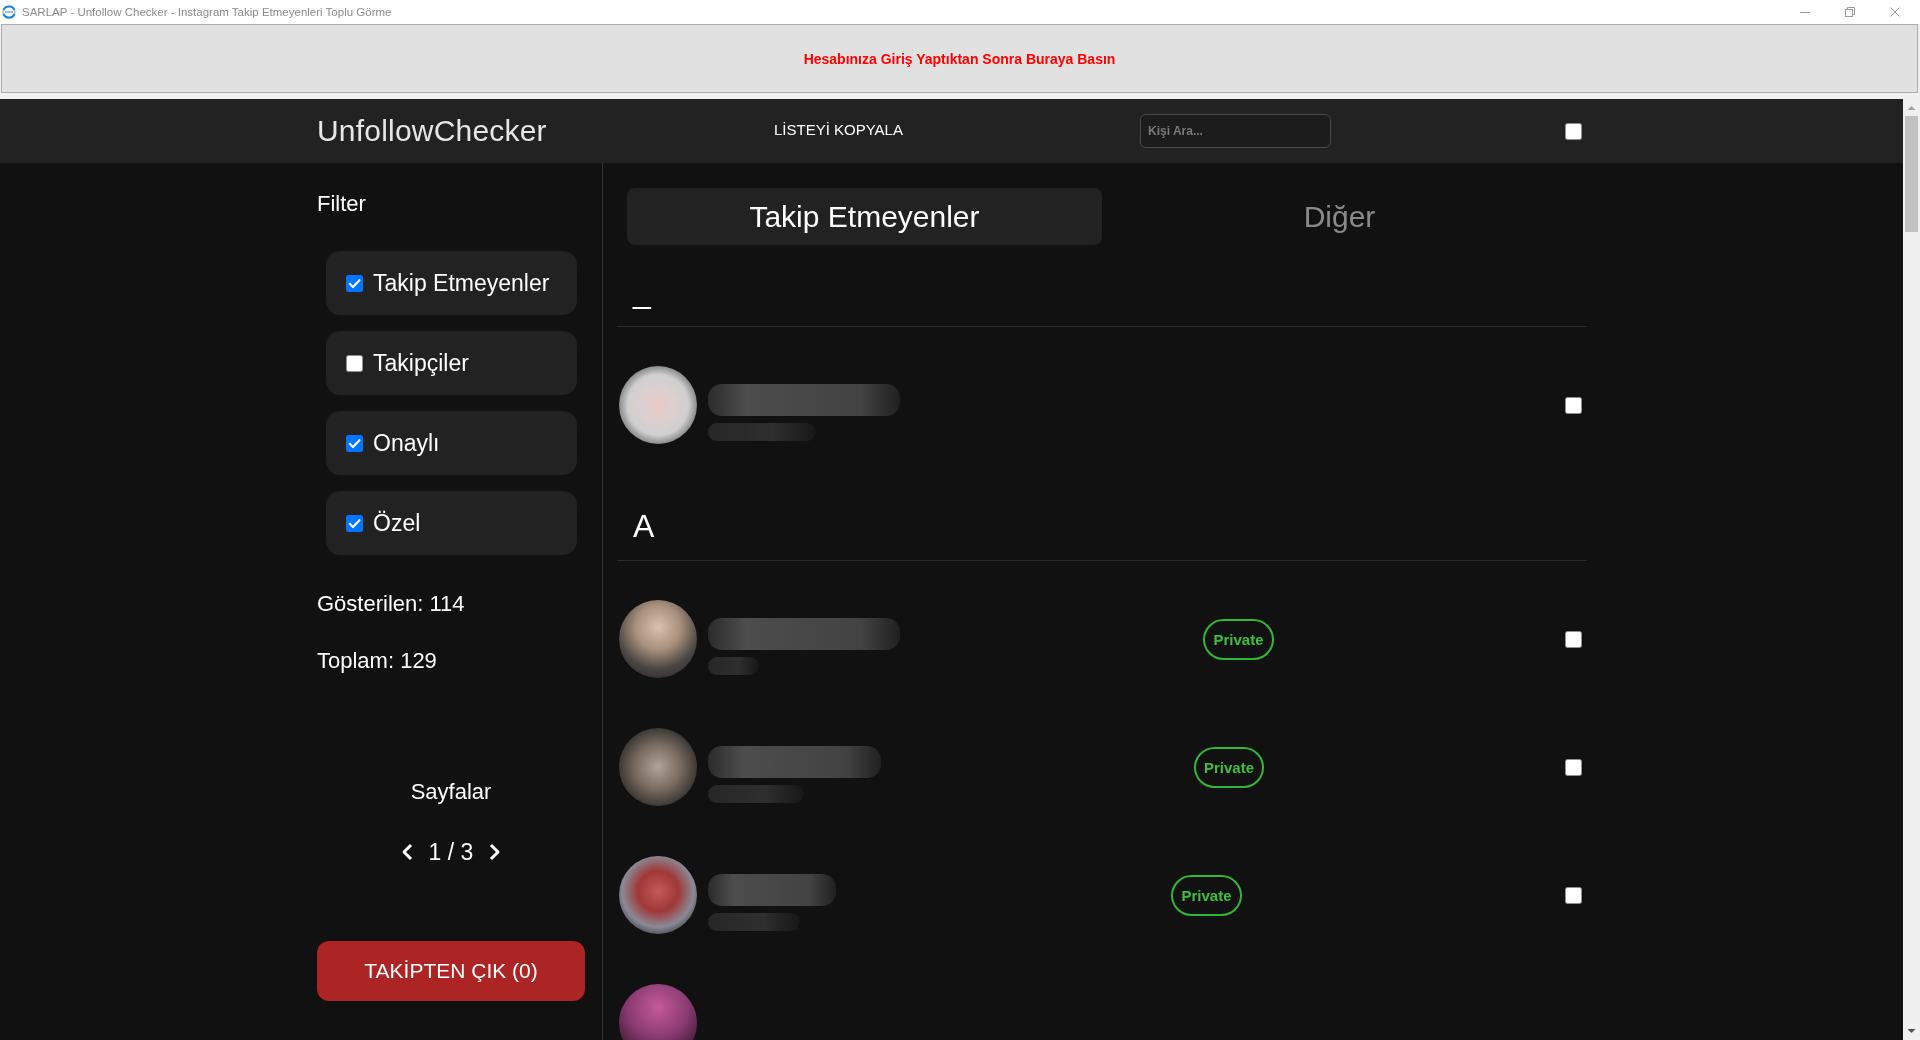 This screenshot has width=1920, height=1040. What do you see at coordinates (1911, 174) in the screenshot?
I see `scrollbar-thumb` at bounding box center [1911, 174].